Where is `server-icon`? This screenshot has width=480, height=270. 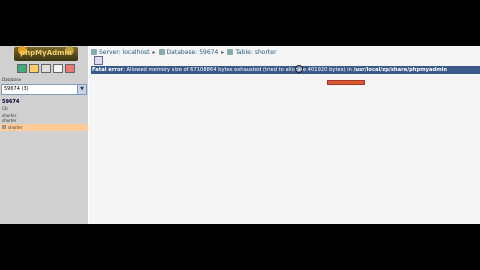
server-icon is located at coordinates (94, 52).